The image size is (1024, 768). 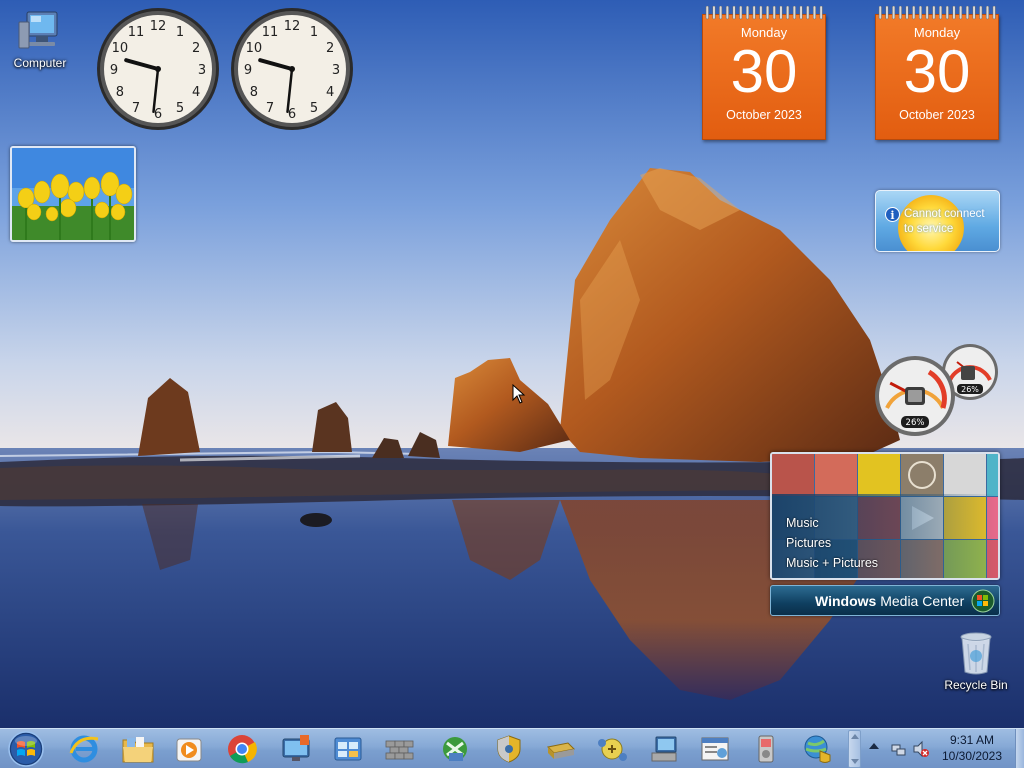 What do you see at coordinates (846, 601) in the screenshot?
I see `media-center-brand-bold: Windows` at bounding box center [846, 601].